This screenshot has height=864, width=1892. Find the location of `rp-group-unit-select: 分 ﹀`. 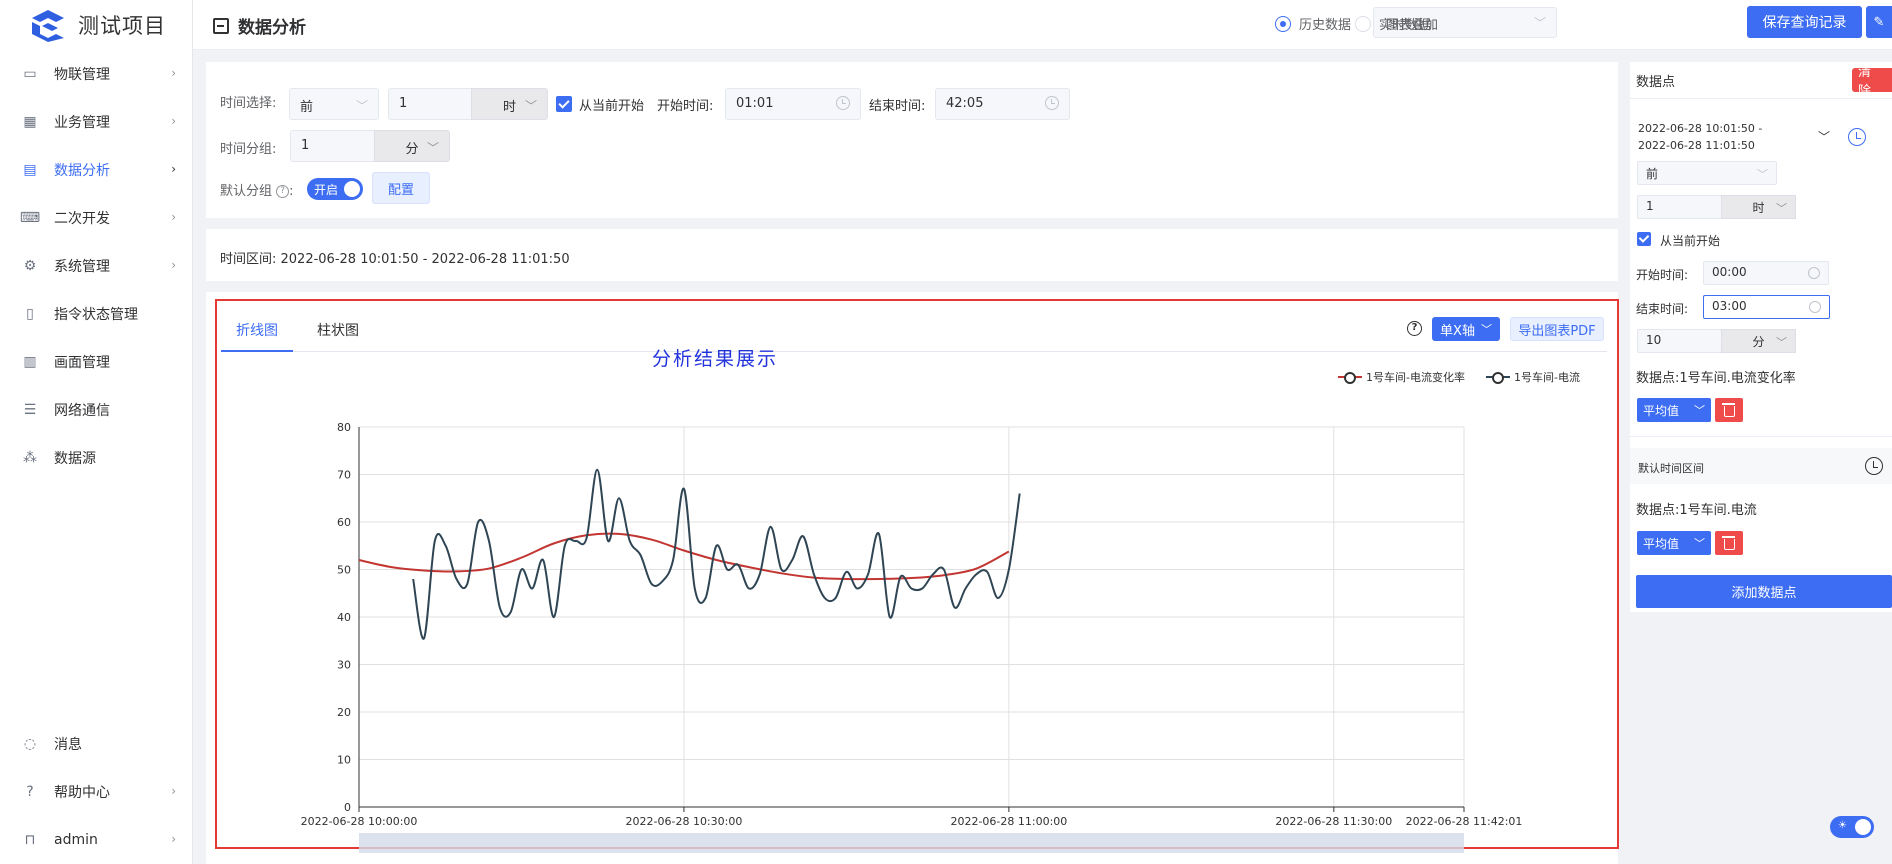

rp-group-unit-select: 分 ﹀ is located at coordinates (1758, 341).